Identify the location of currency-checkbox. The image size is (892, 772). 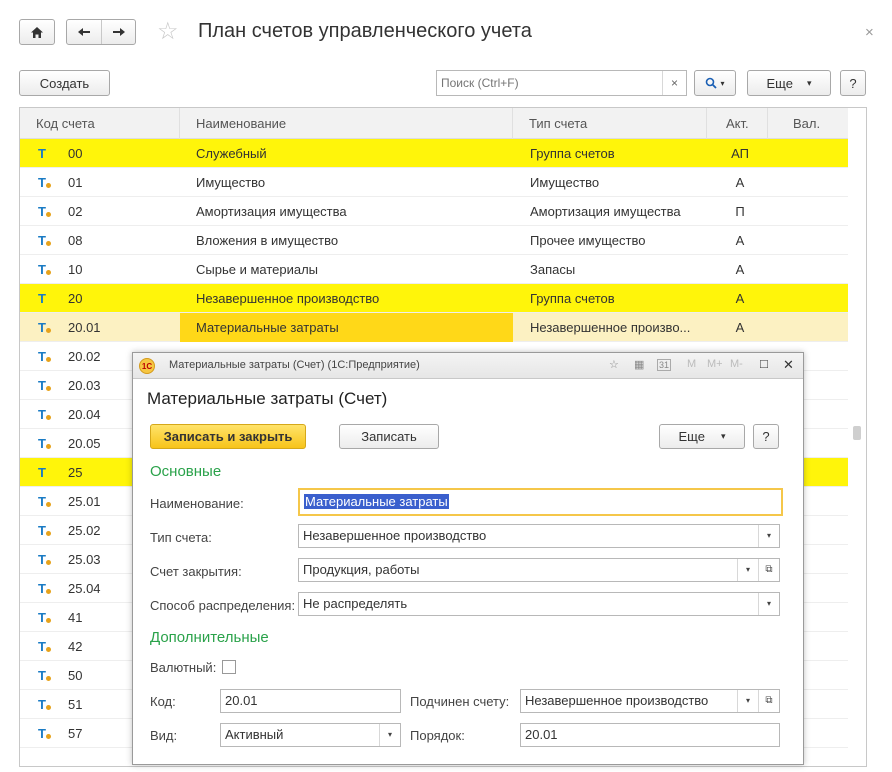
(229, 667).